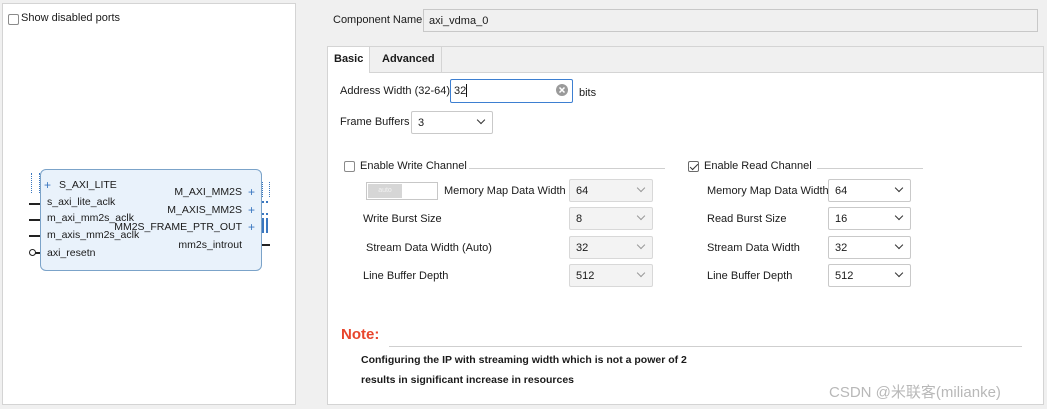 This screenshot has width=1047, height=409. I want to click on write-stream-data-width-value: 32, so click(582, 248).